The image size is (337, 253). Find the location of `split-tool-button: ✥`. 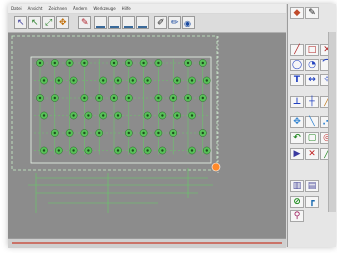

split-tool-button: ✥ is located at coordinates (297, 122).